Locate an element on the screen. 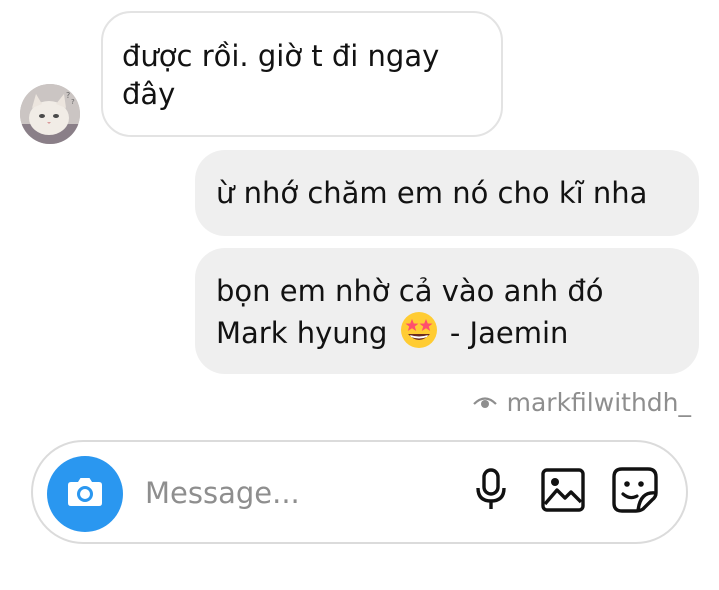  sticker-button is located at coordinates (635, 492).